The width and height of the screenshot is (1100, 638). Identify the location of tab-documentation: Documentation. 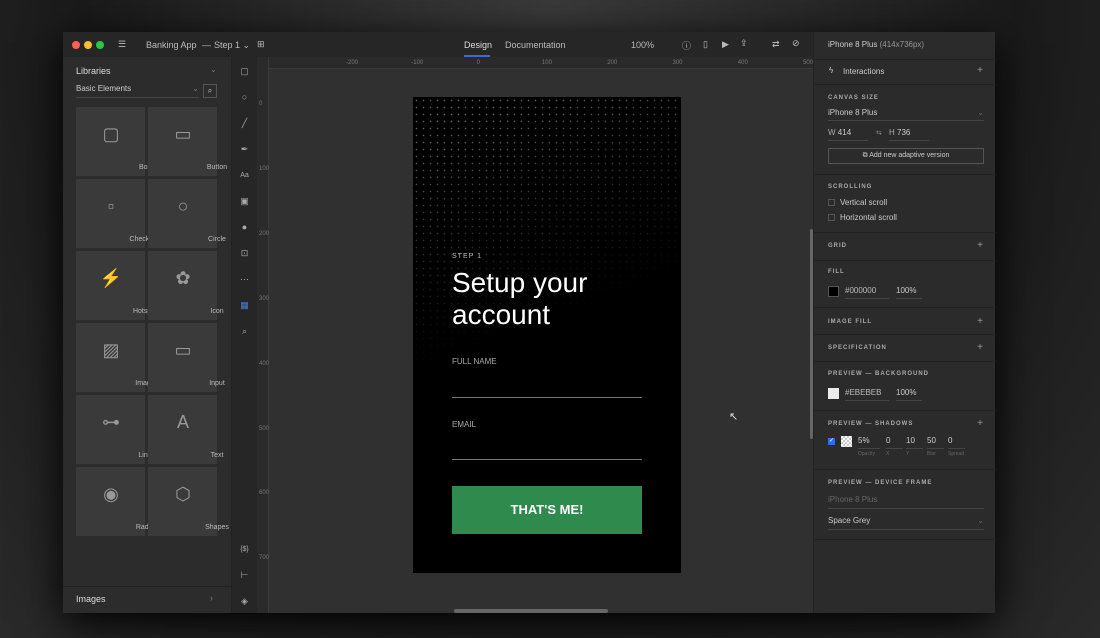
(535, 45).